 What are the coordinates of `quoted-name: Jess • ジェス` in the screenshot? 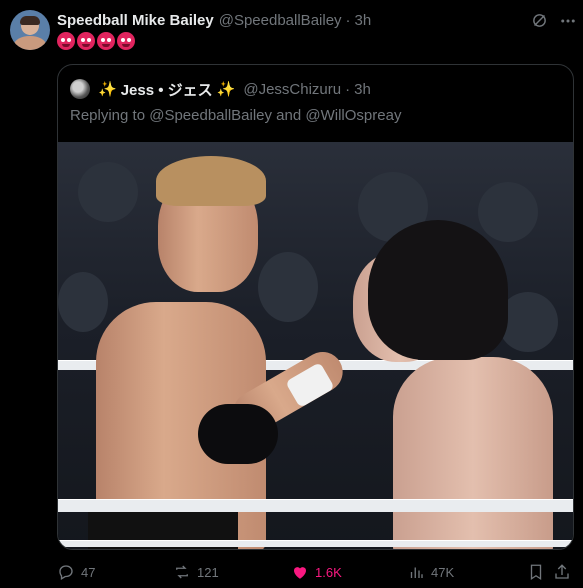 It's located at (167, 89).